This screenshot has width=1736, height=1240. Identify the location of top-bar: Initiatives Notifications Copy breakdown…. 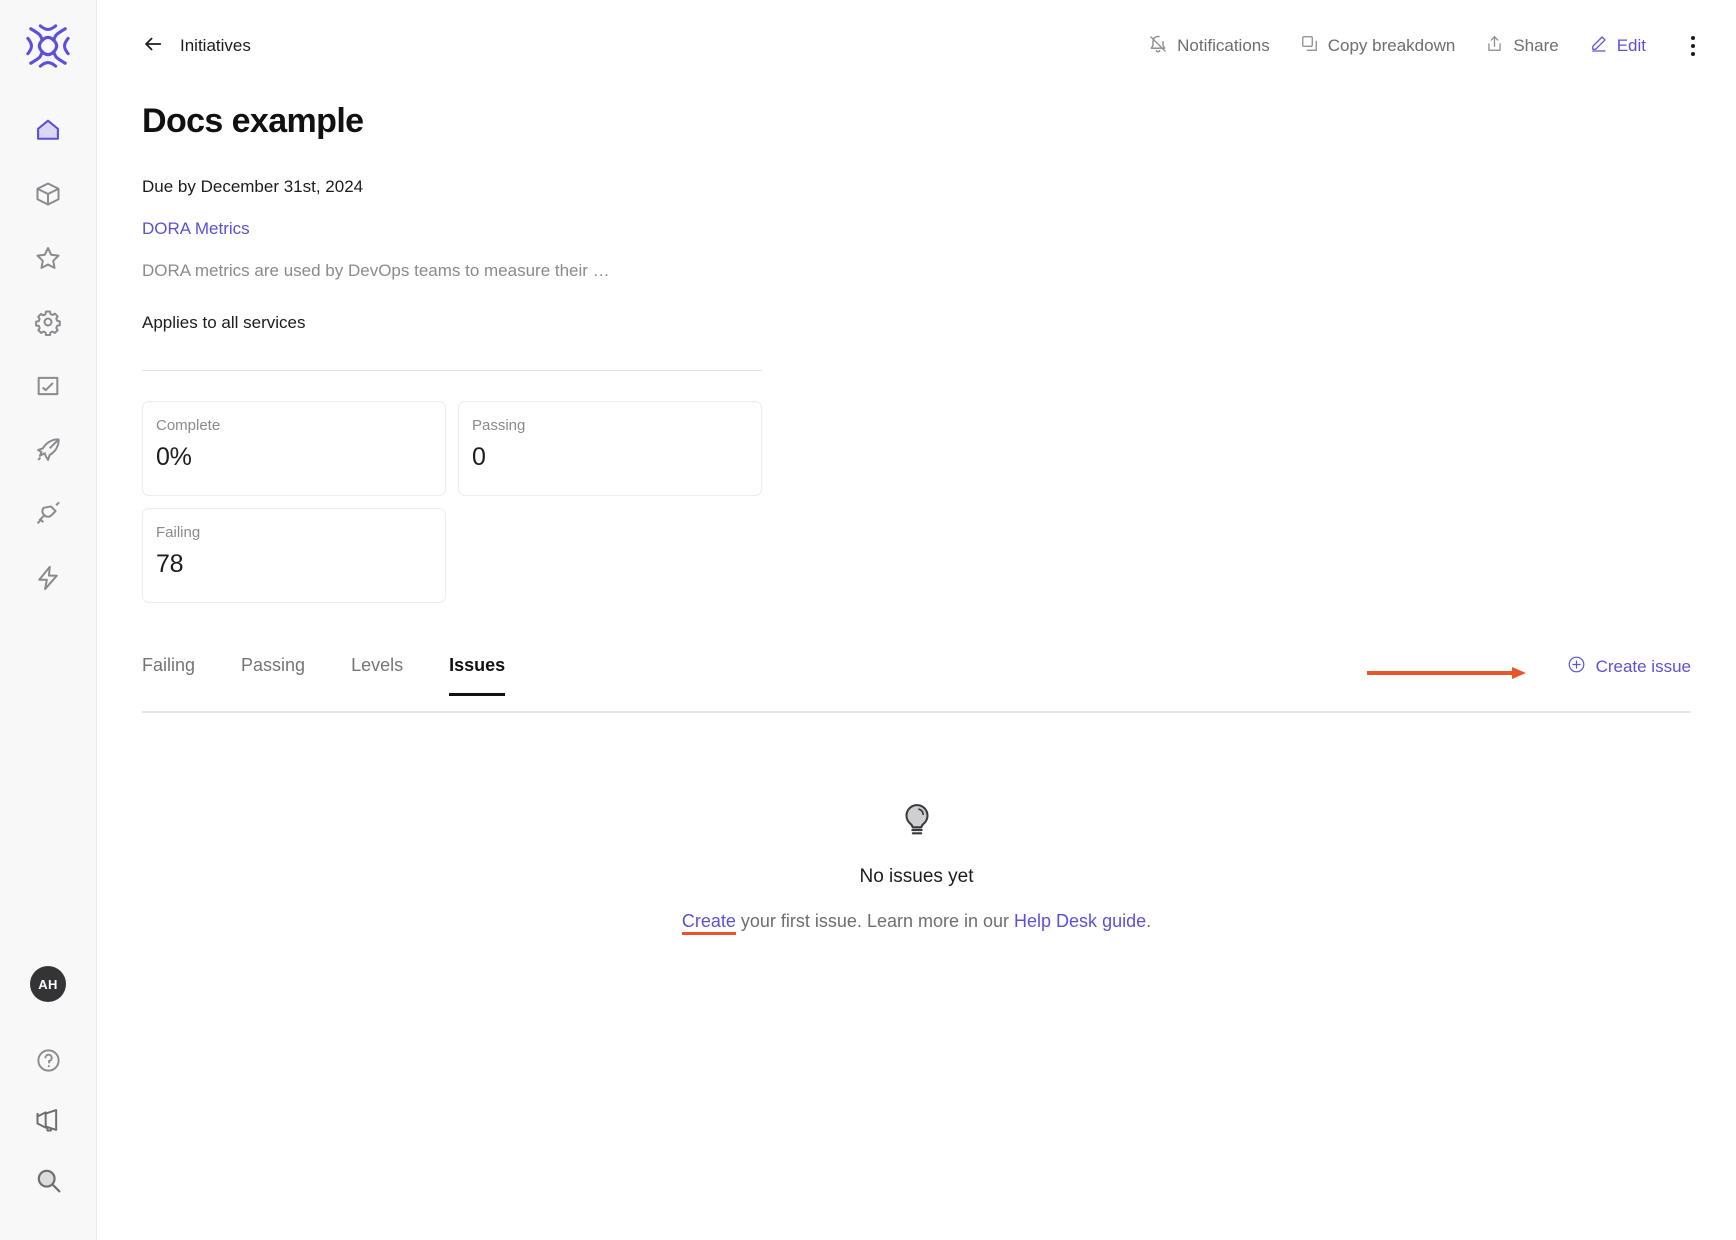
(916, 46).